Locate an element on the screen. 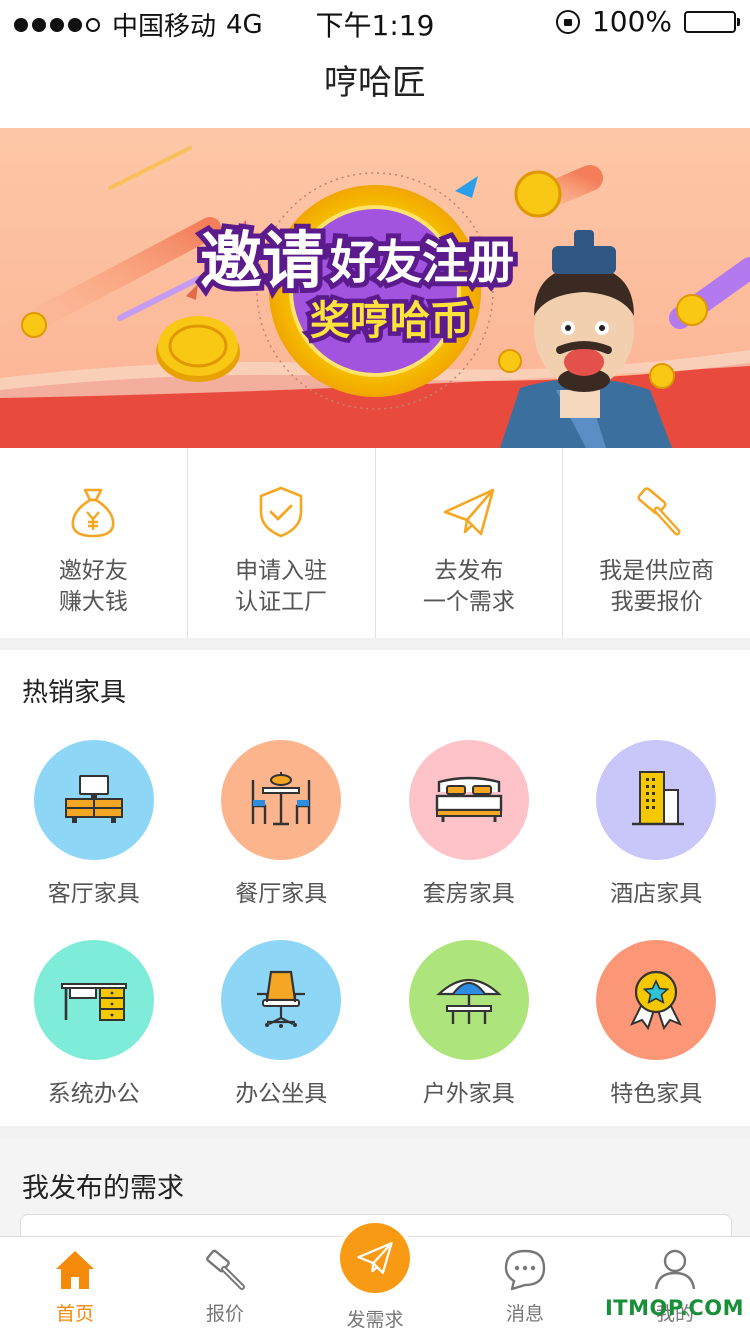 This screenshot has width=750, height=1335. page-title: 哼哈匠 is located at coordinates (375, 83).